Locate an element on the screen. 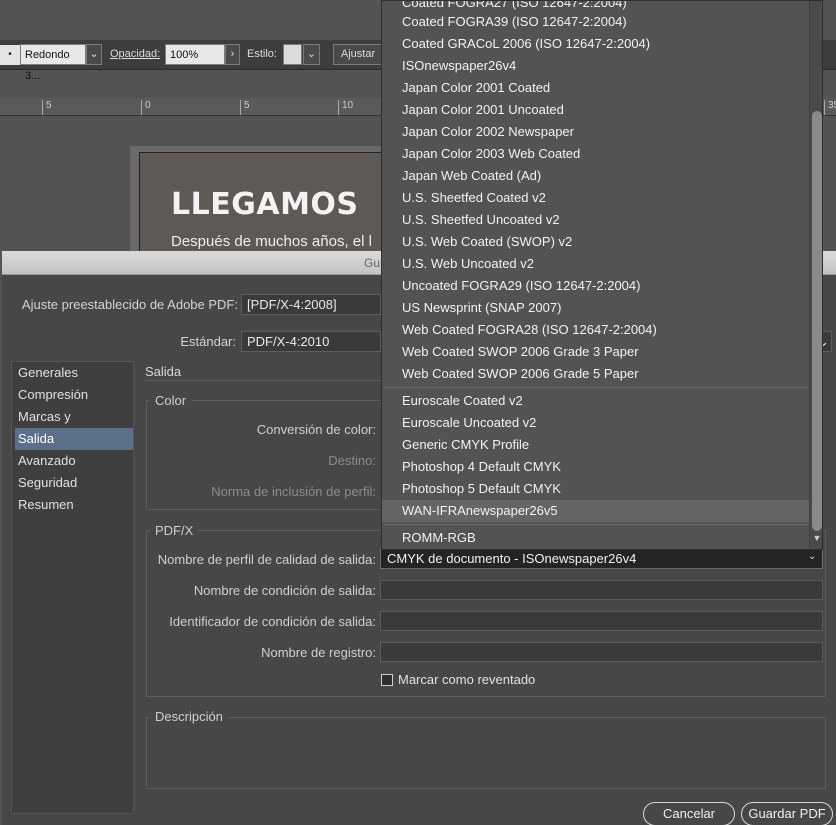 This screenshot has height=825, width=836. destination-label: Destino: is located at coordinates (352, 460).